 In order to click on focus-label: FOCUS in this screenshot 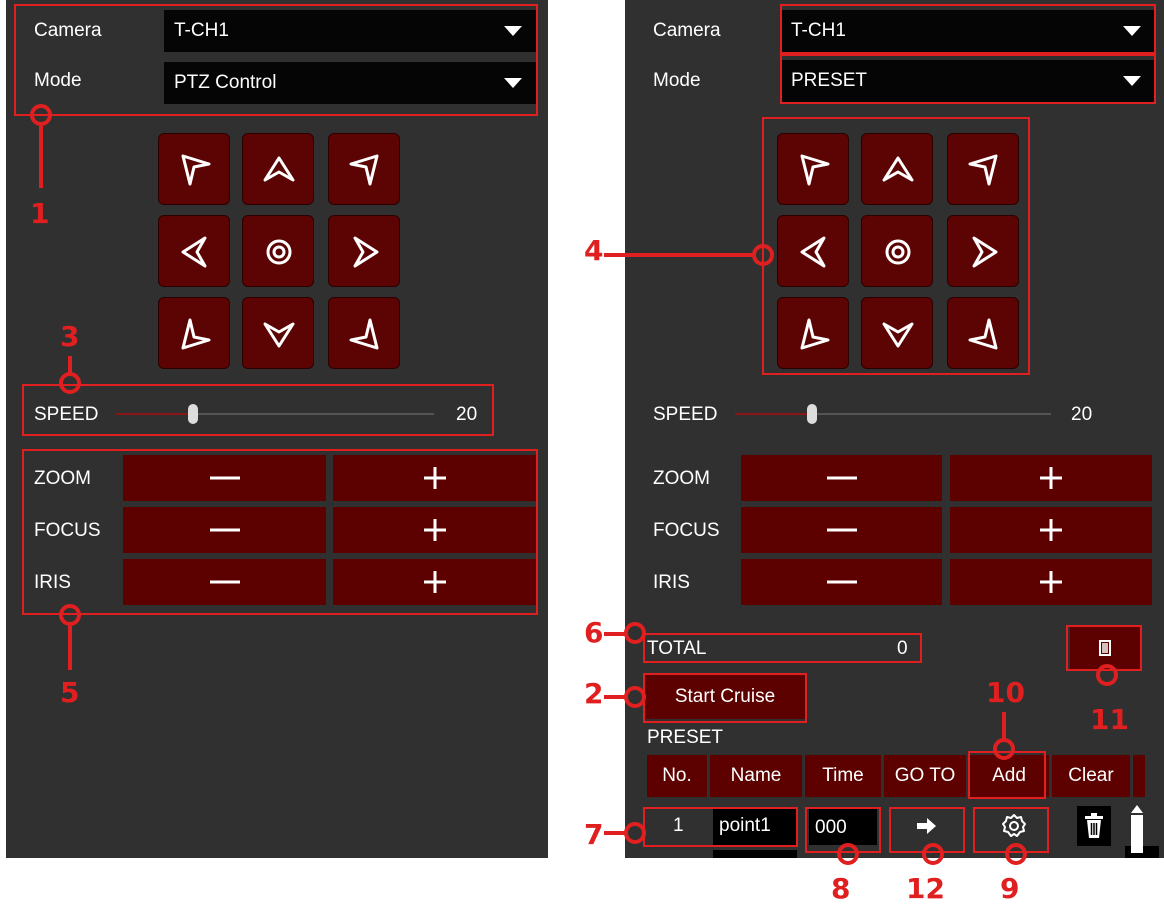, I will do `click(686, 530)`.